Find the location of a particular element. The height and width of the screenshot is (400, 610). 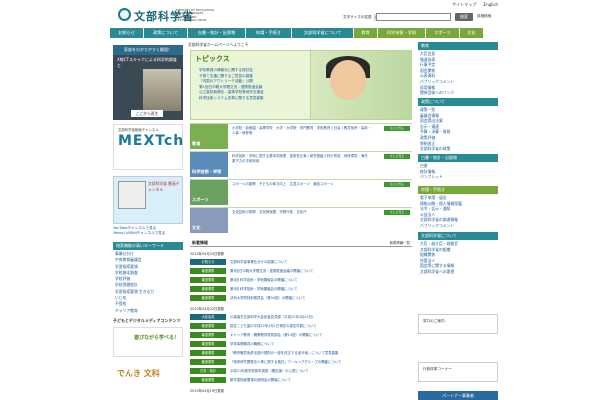

right-link: パブリックコメント is located at coordinates (459, 226).